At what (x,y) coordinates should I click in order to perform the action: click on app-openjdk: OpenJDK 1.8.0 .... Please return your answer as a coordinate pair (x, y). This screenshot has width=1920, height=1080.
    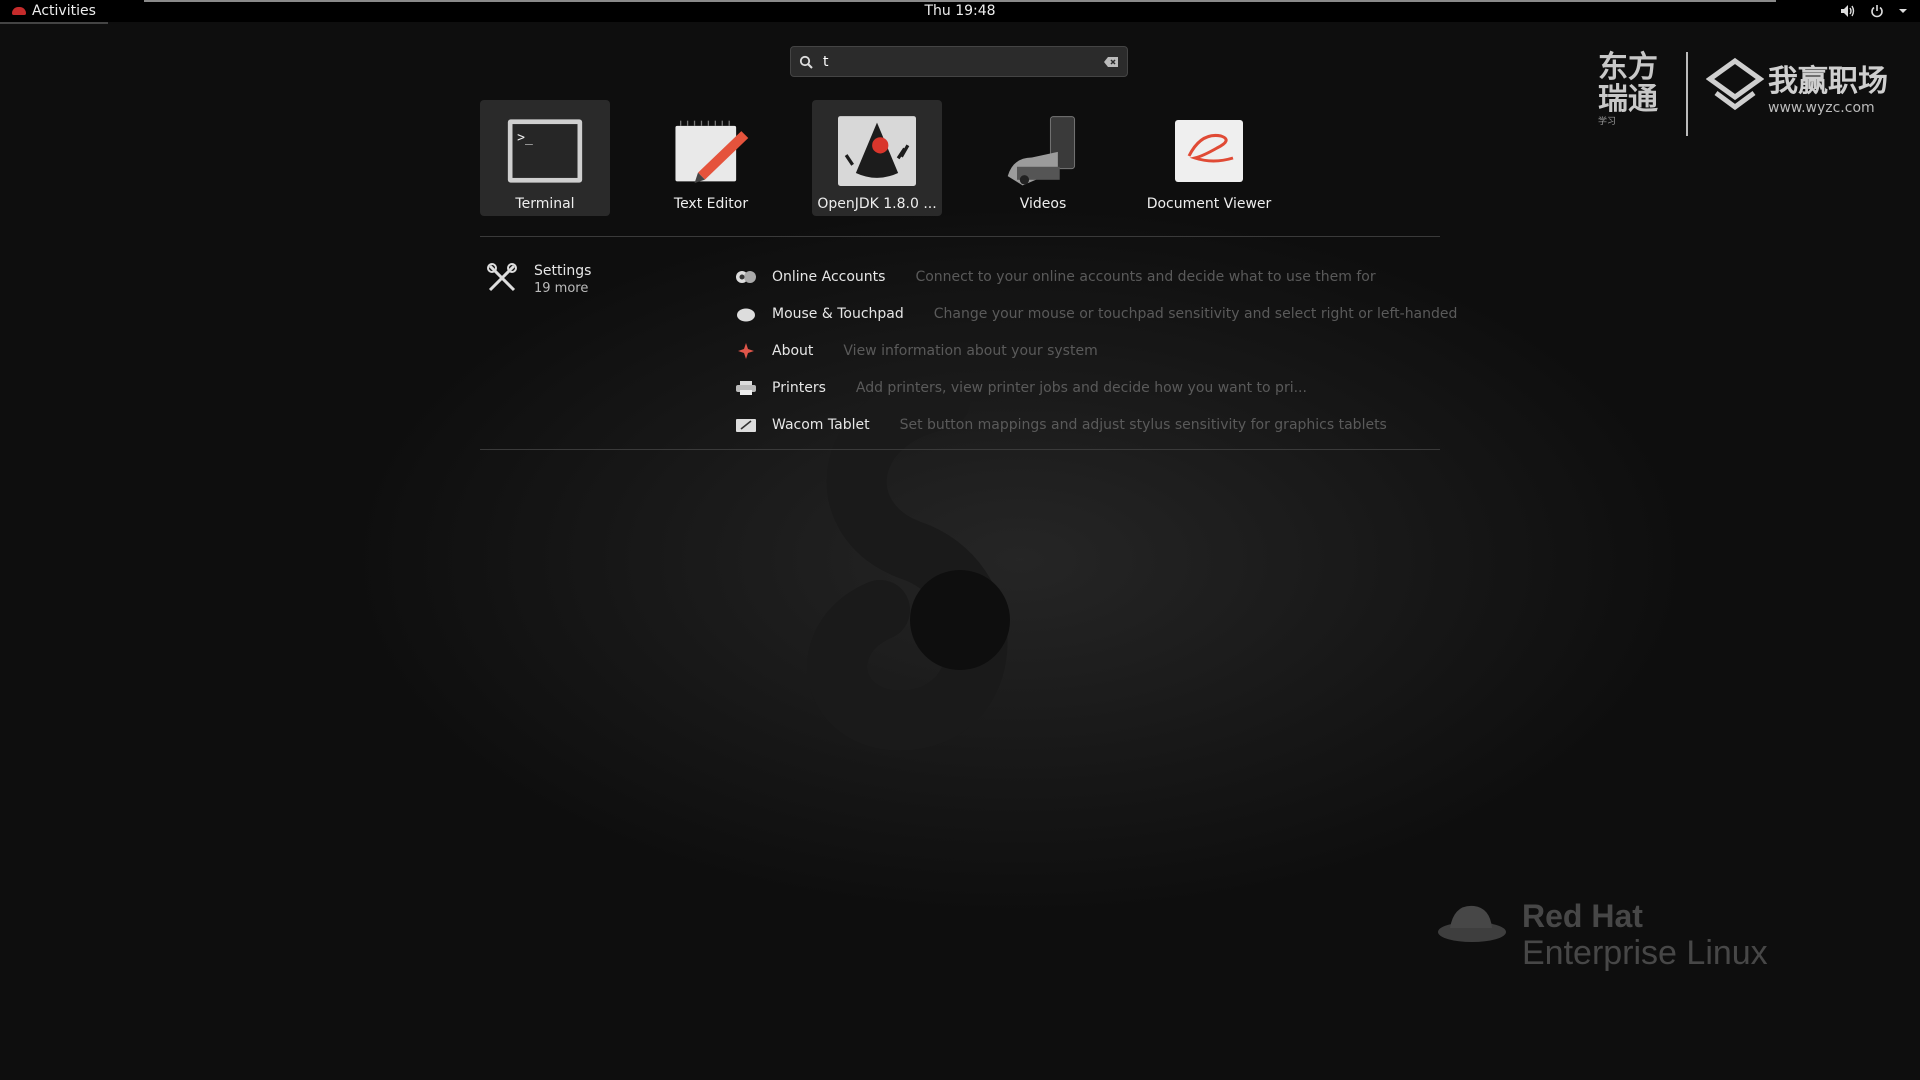
    Looking at the image, I should click on (877, 158).